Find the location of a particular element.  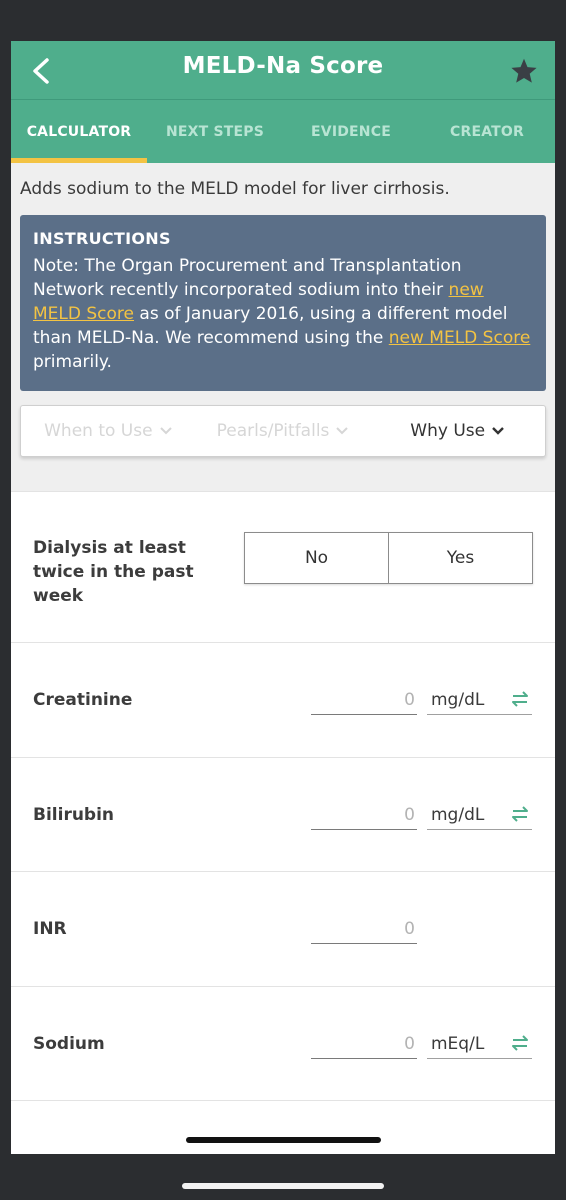

app-header: MELD-Na Score is located at coordinates (283, 70).